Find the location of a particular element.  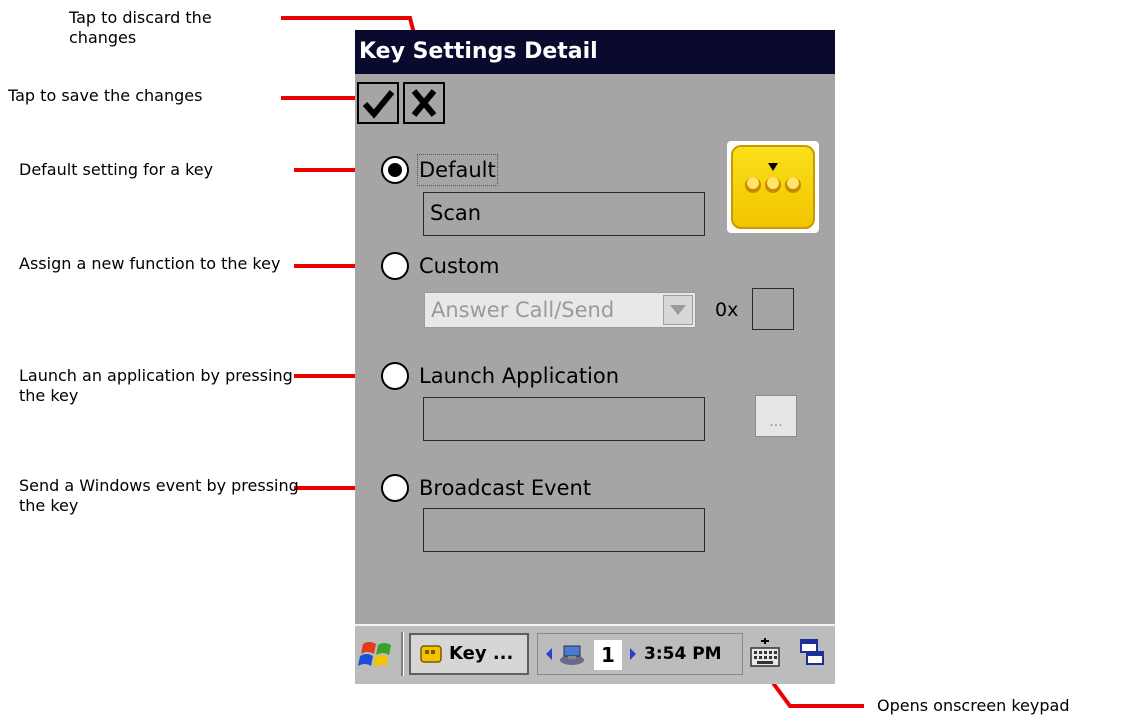

taskbar: Key ... 1 3:54 PM is located at coordinates (595, 654).